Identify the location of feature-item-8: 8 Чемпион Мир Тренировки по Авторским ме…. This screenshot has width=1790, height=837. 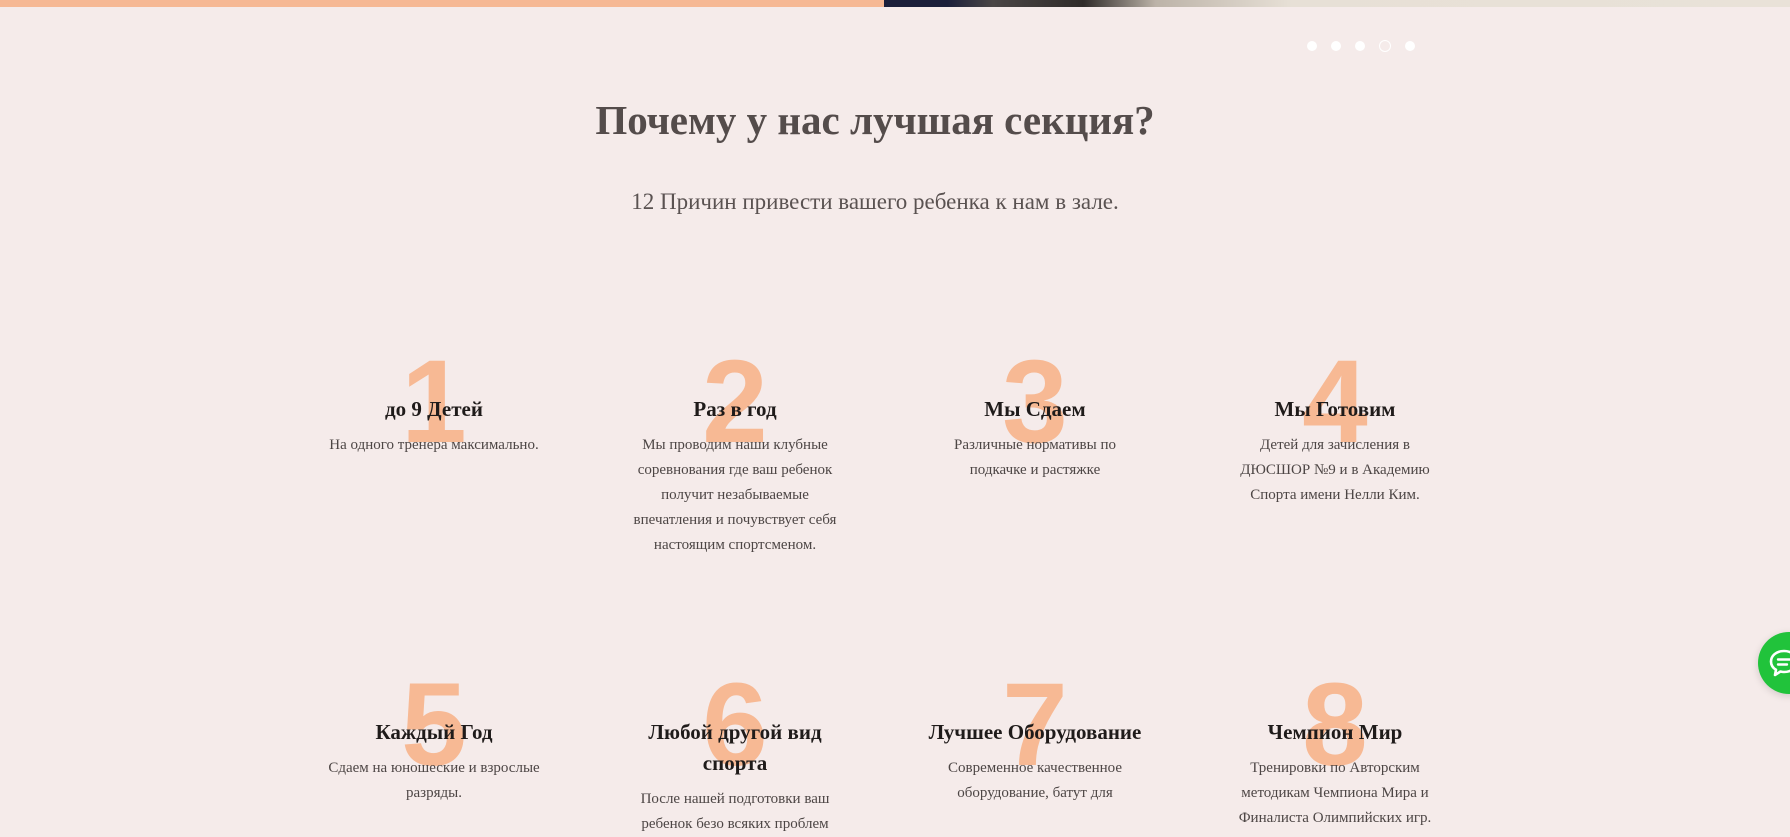
(1335, 748).